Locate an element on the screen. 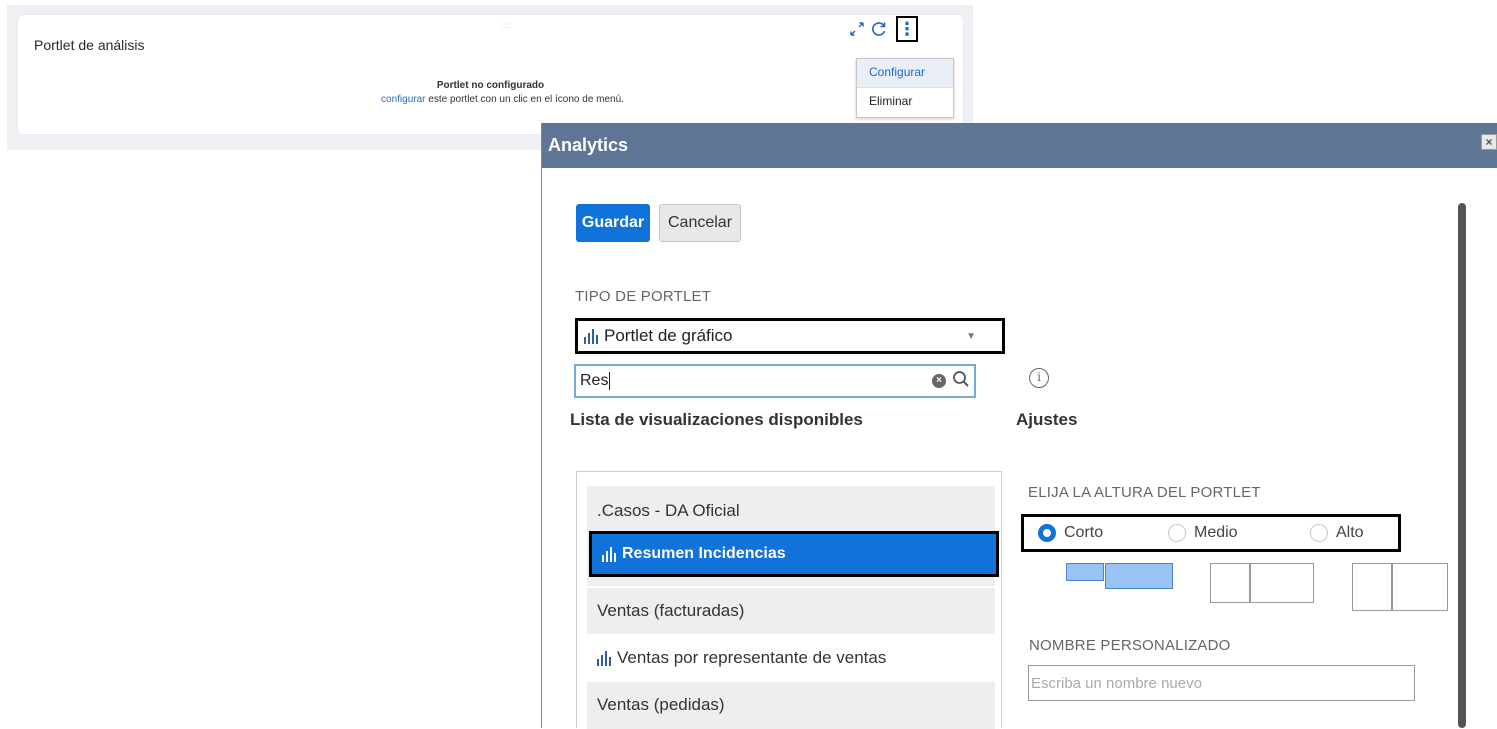  height-label: ELIJA LA ALTURA DEL PORTLET is located at coordinates (1144, 492).